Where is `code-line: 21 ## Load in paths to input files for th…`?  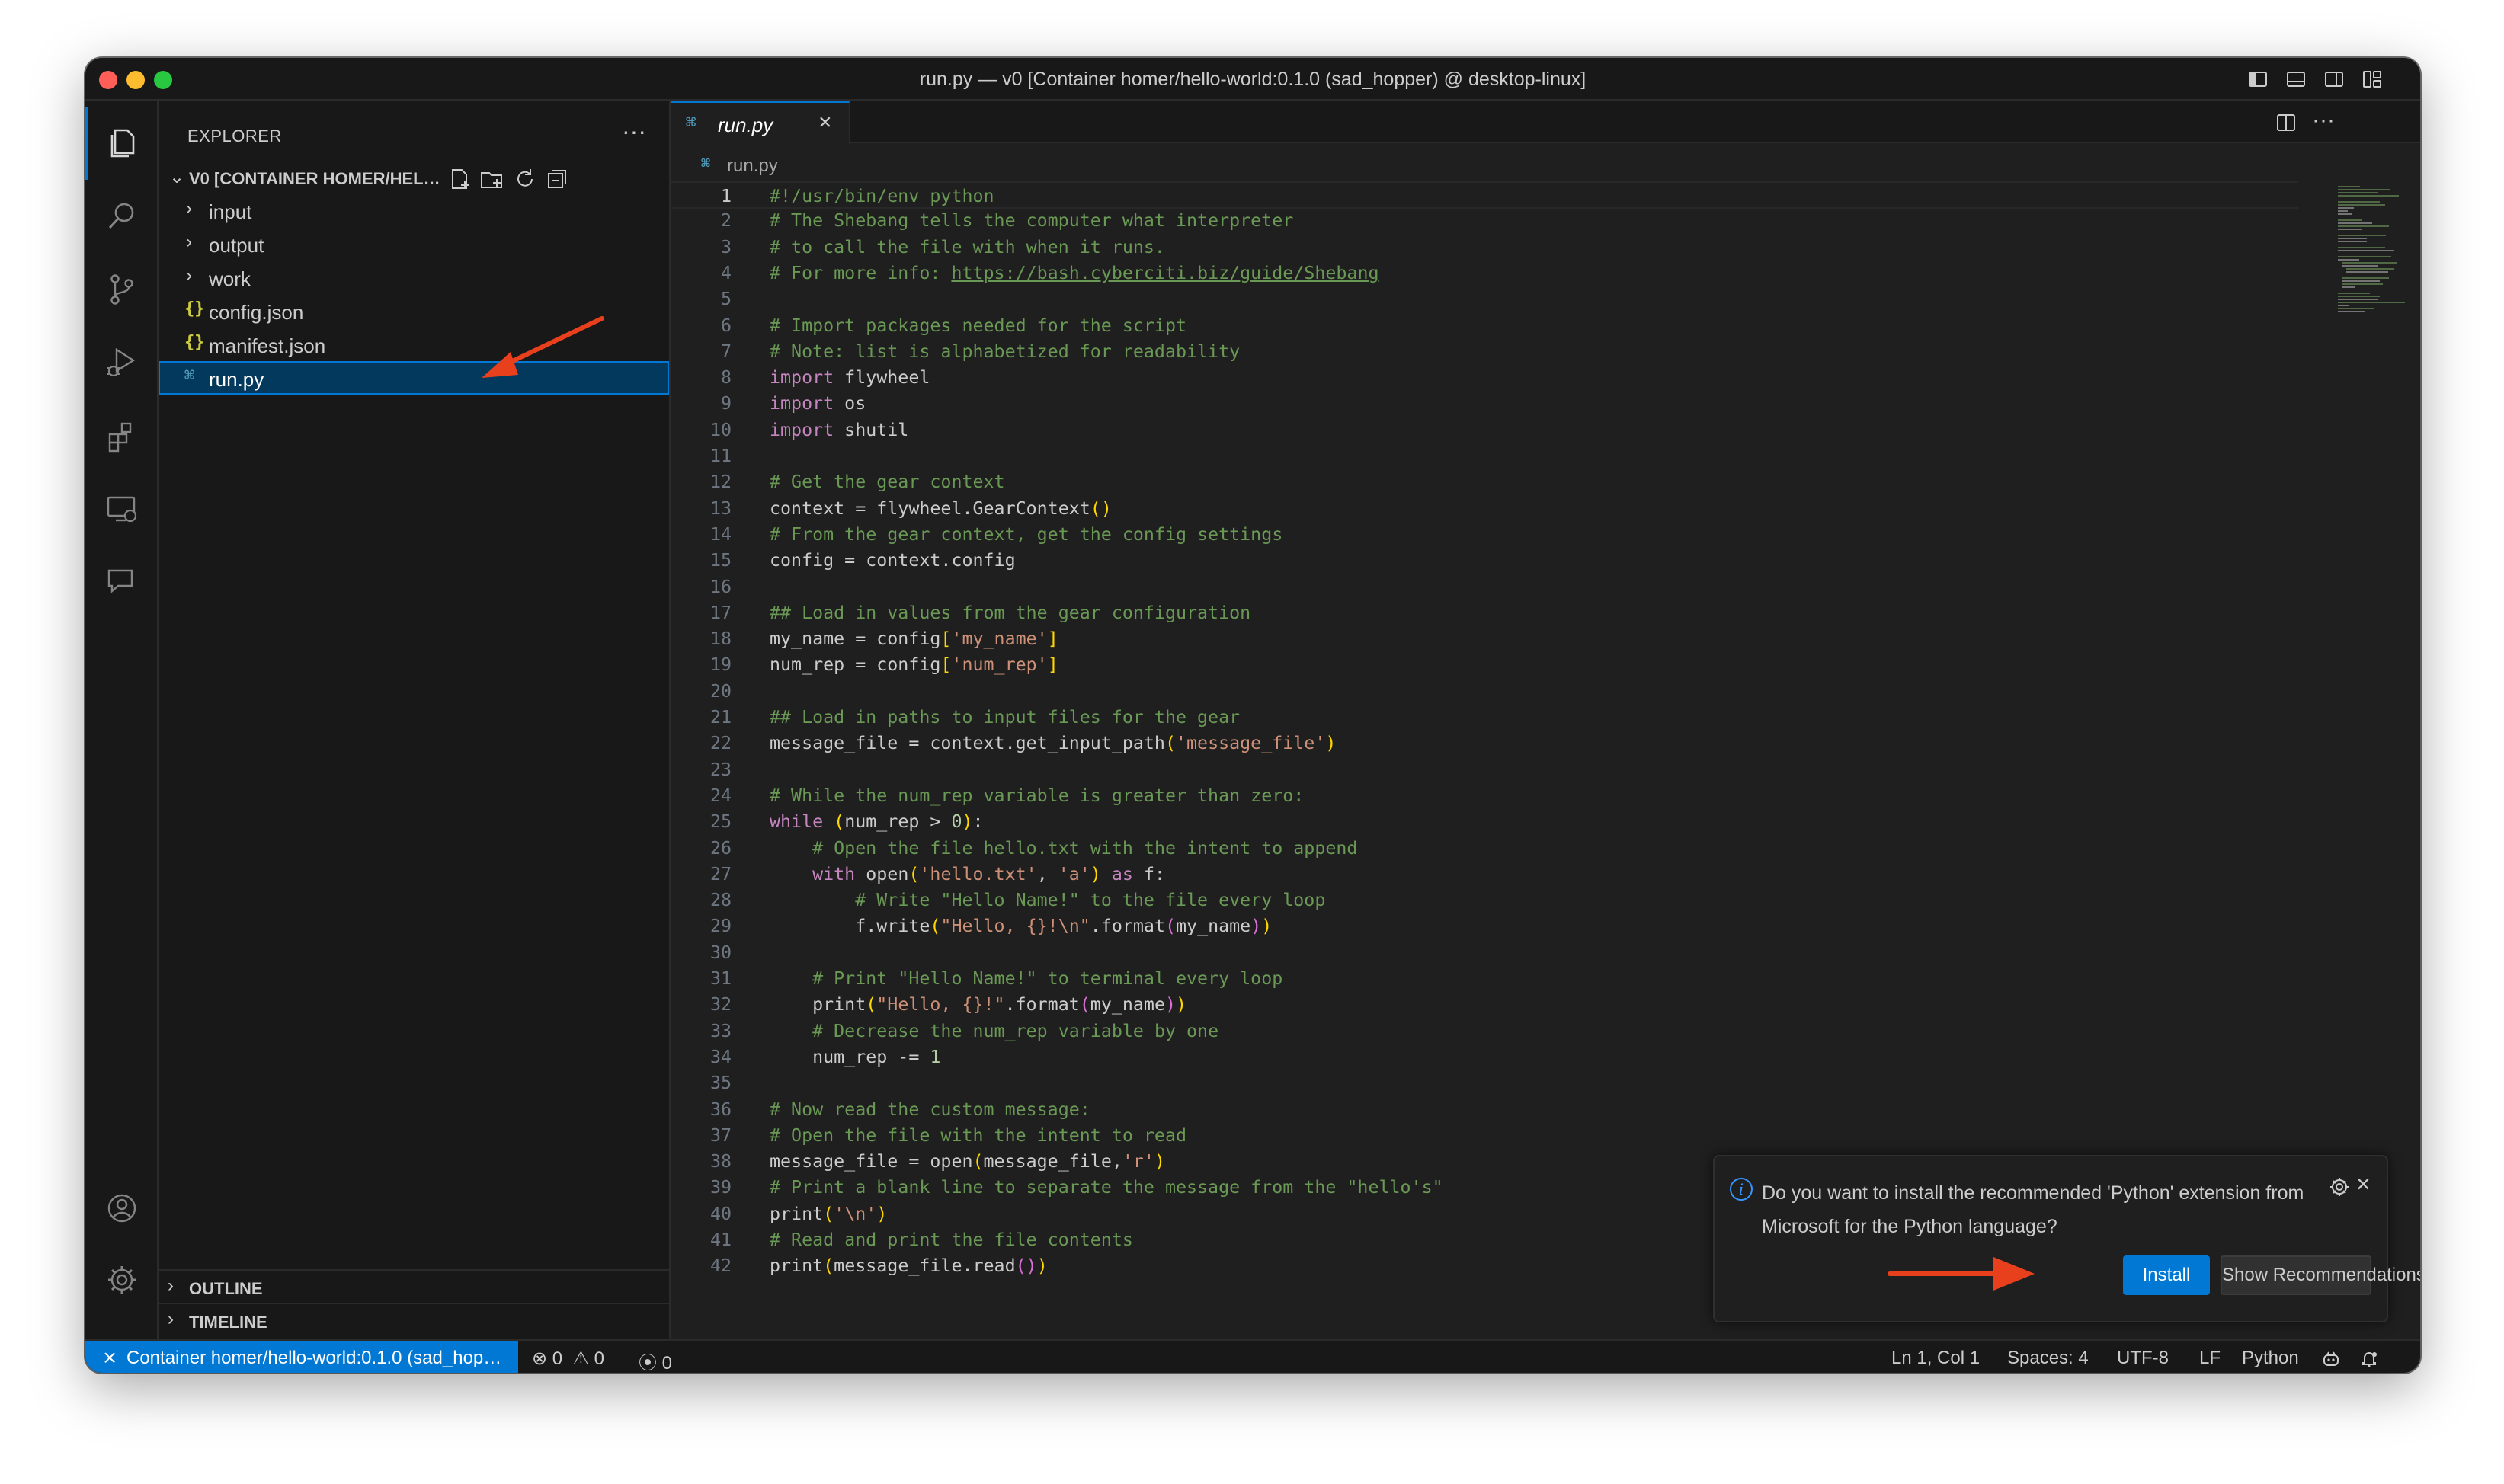 code-line: 21 ## Load in paths to input files for th… is located at coordinates (1484, 717).